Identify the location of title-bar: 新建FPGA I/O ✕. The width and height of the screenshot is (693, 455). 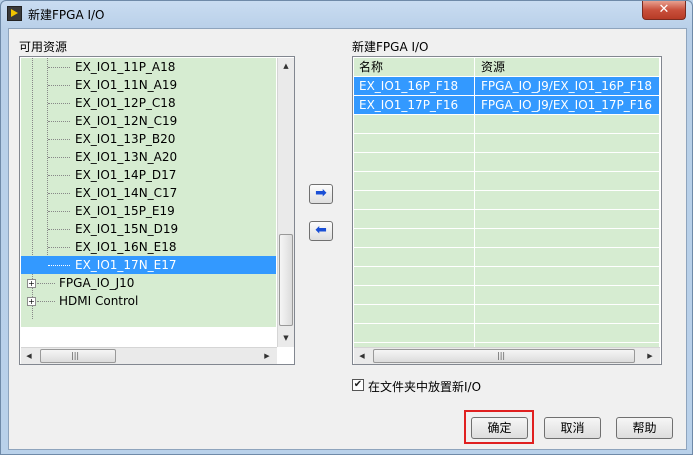
(346, 14).